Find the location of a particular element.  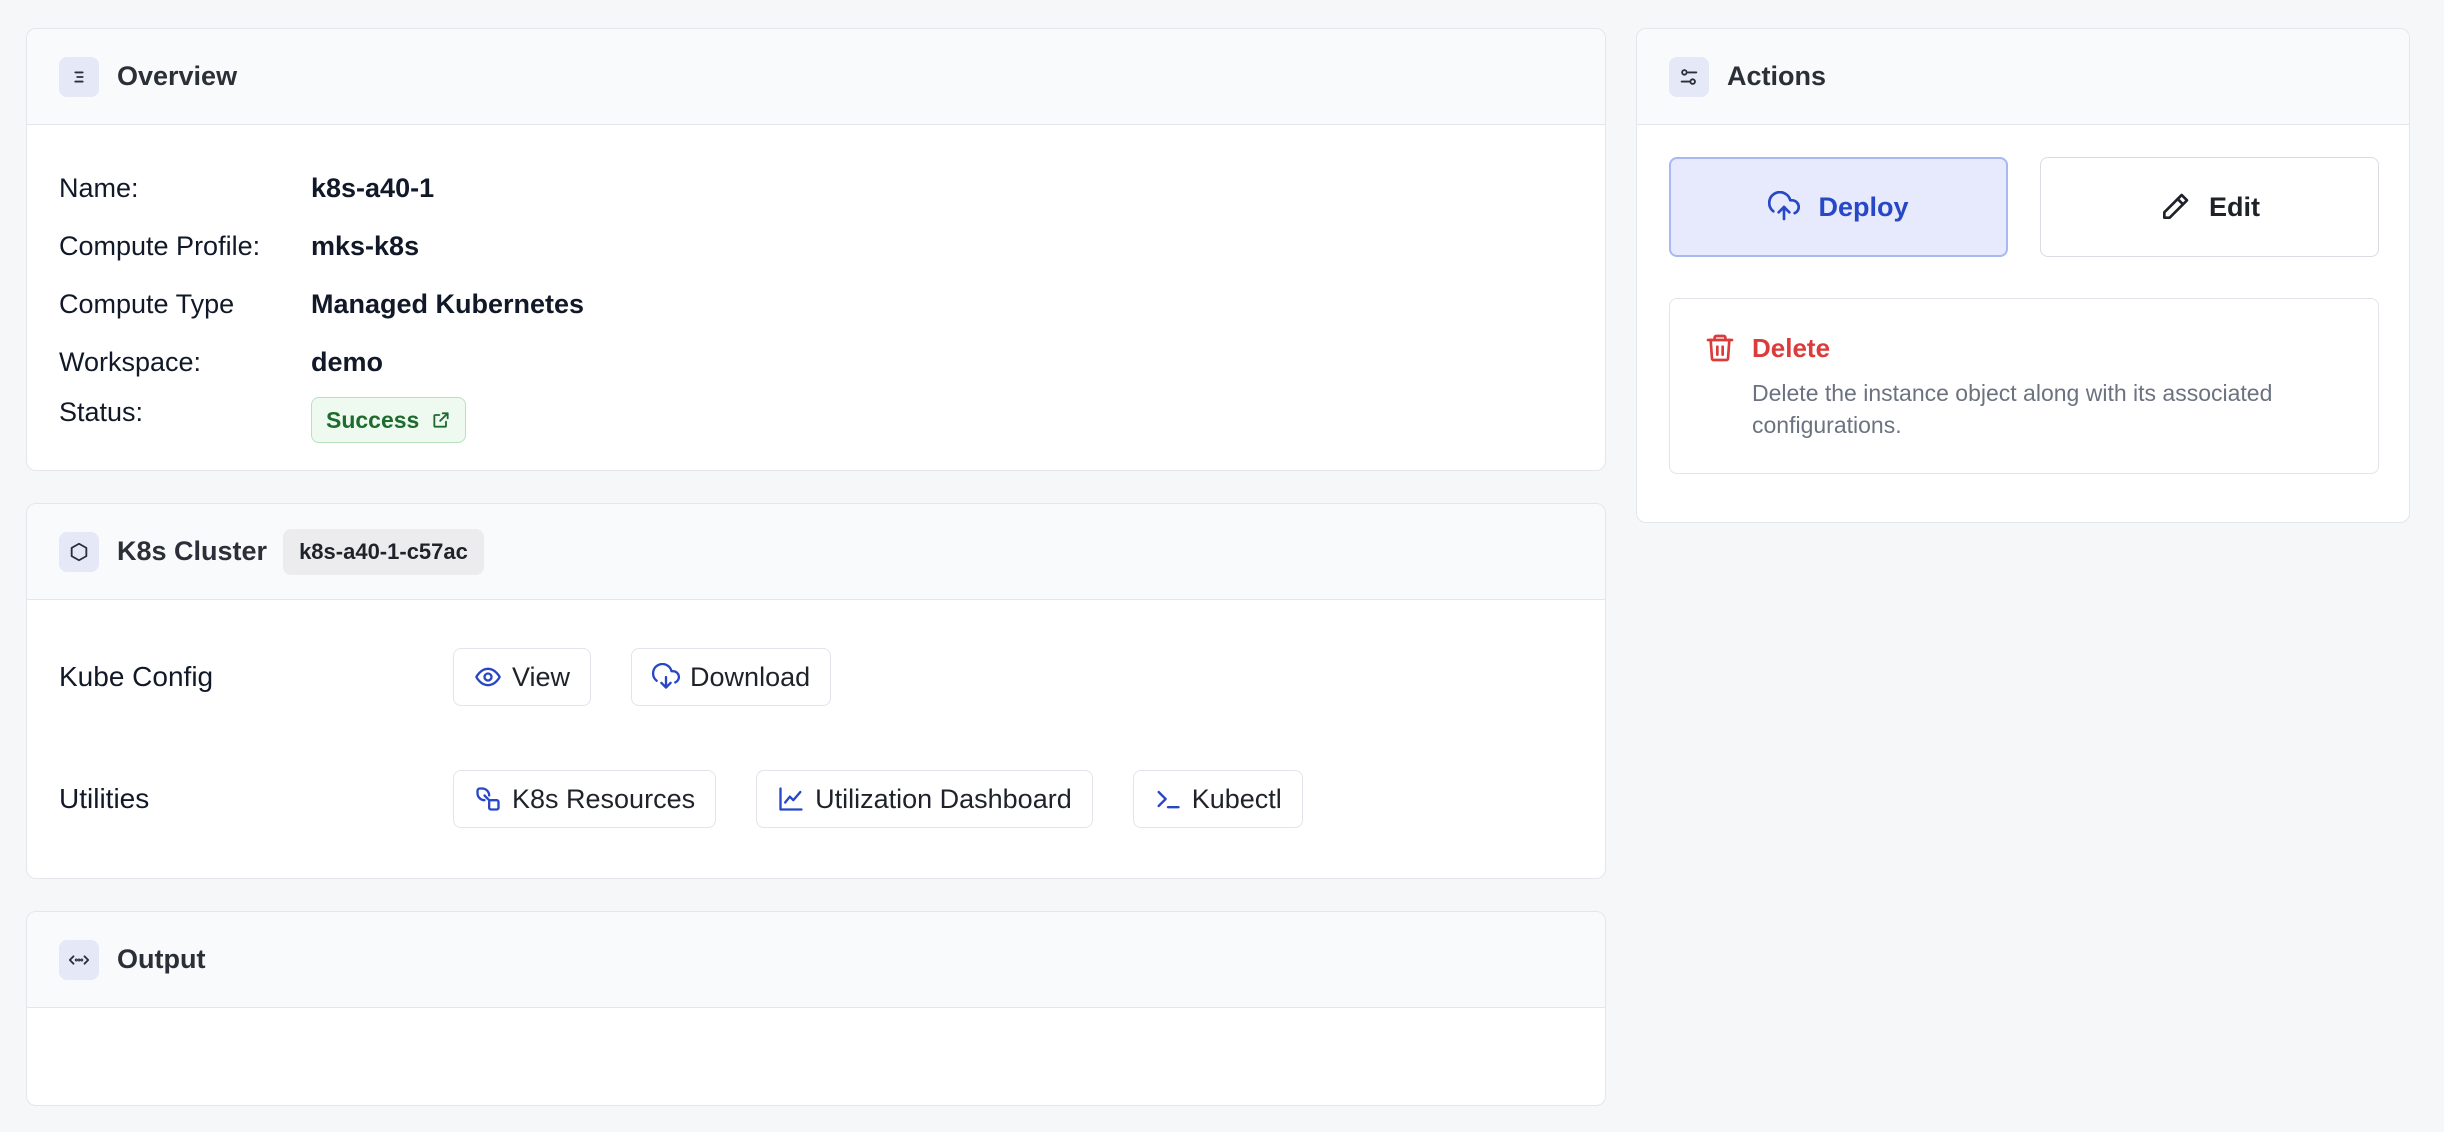

trash-icon is located at coordinates (1720, 348).